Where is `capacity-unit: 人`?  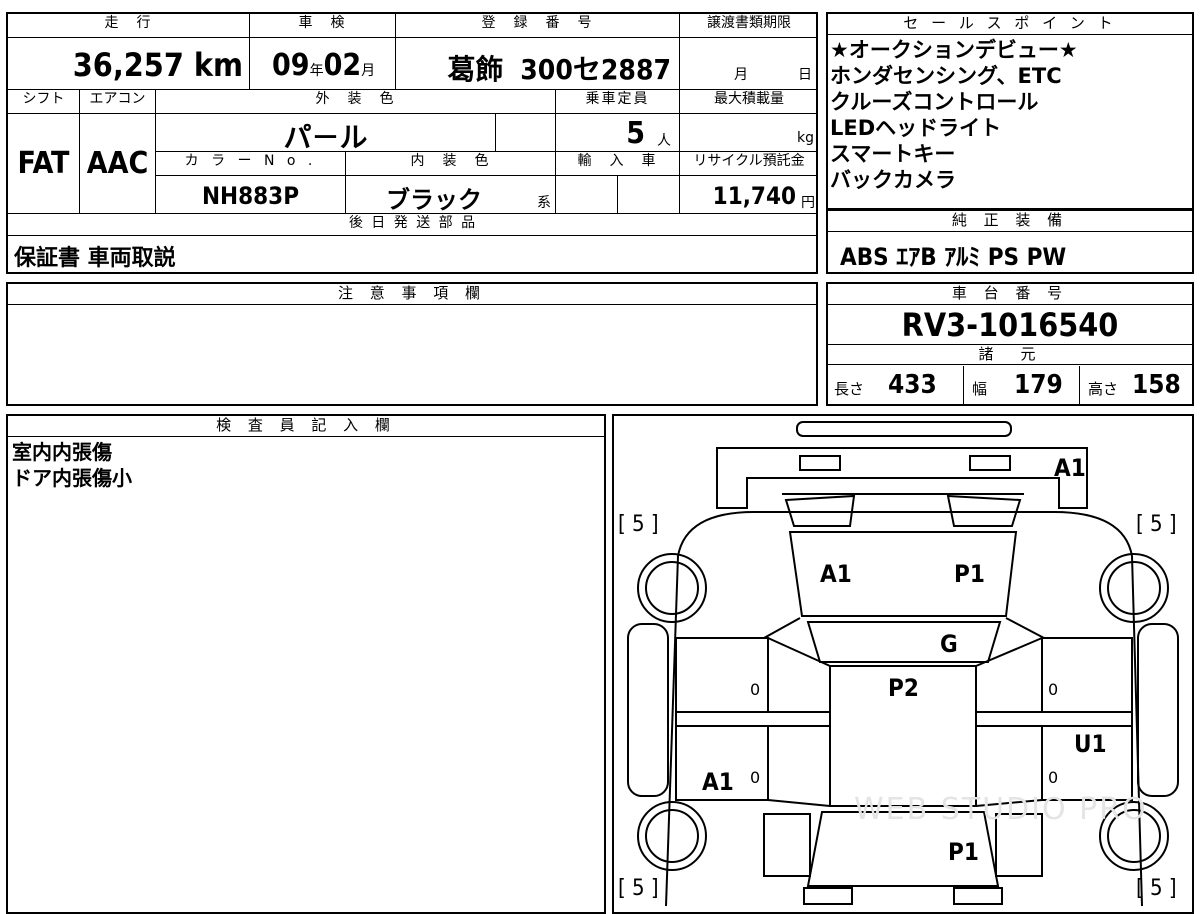
capacity-unit: 人 is located at coordinates (664, 141).